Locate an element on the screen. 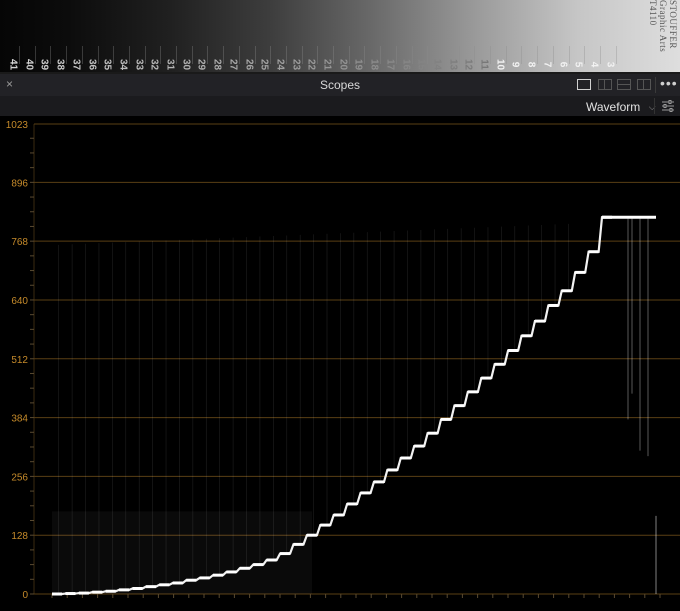  wedge-step-number: 7 is located at coordinates (547, 64).